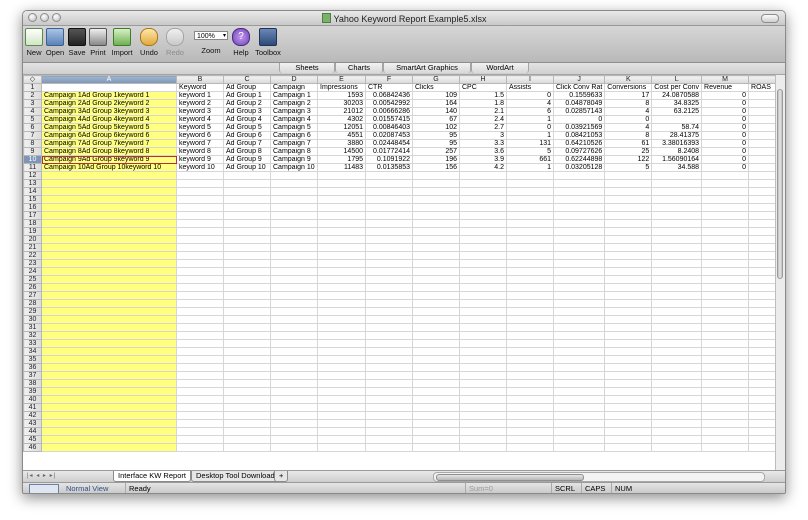 The height and width of the screenshot is (520, 808). Describe the element at coordinates (341, 431) in the screenshot. I see `cell-E44` at that location.